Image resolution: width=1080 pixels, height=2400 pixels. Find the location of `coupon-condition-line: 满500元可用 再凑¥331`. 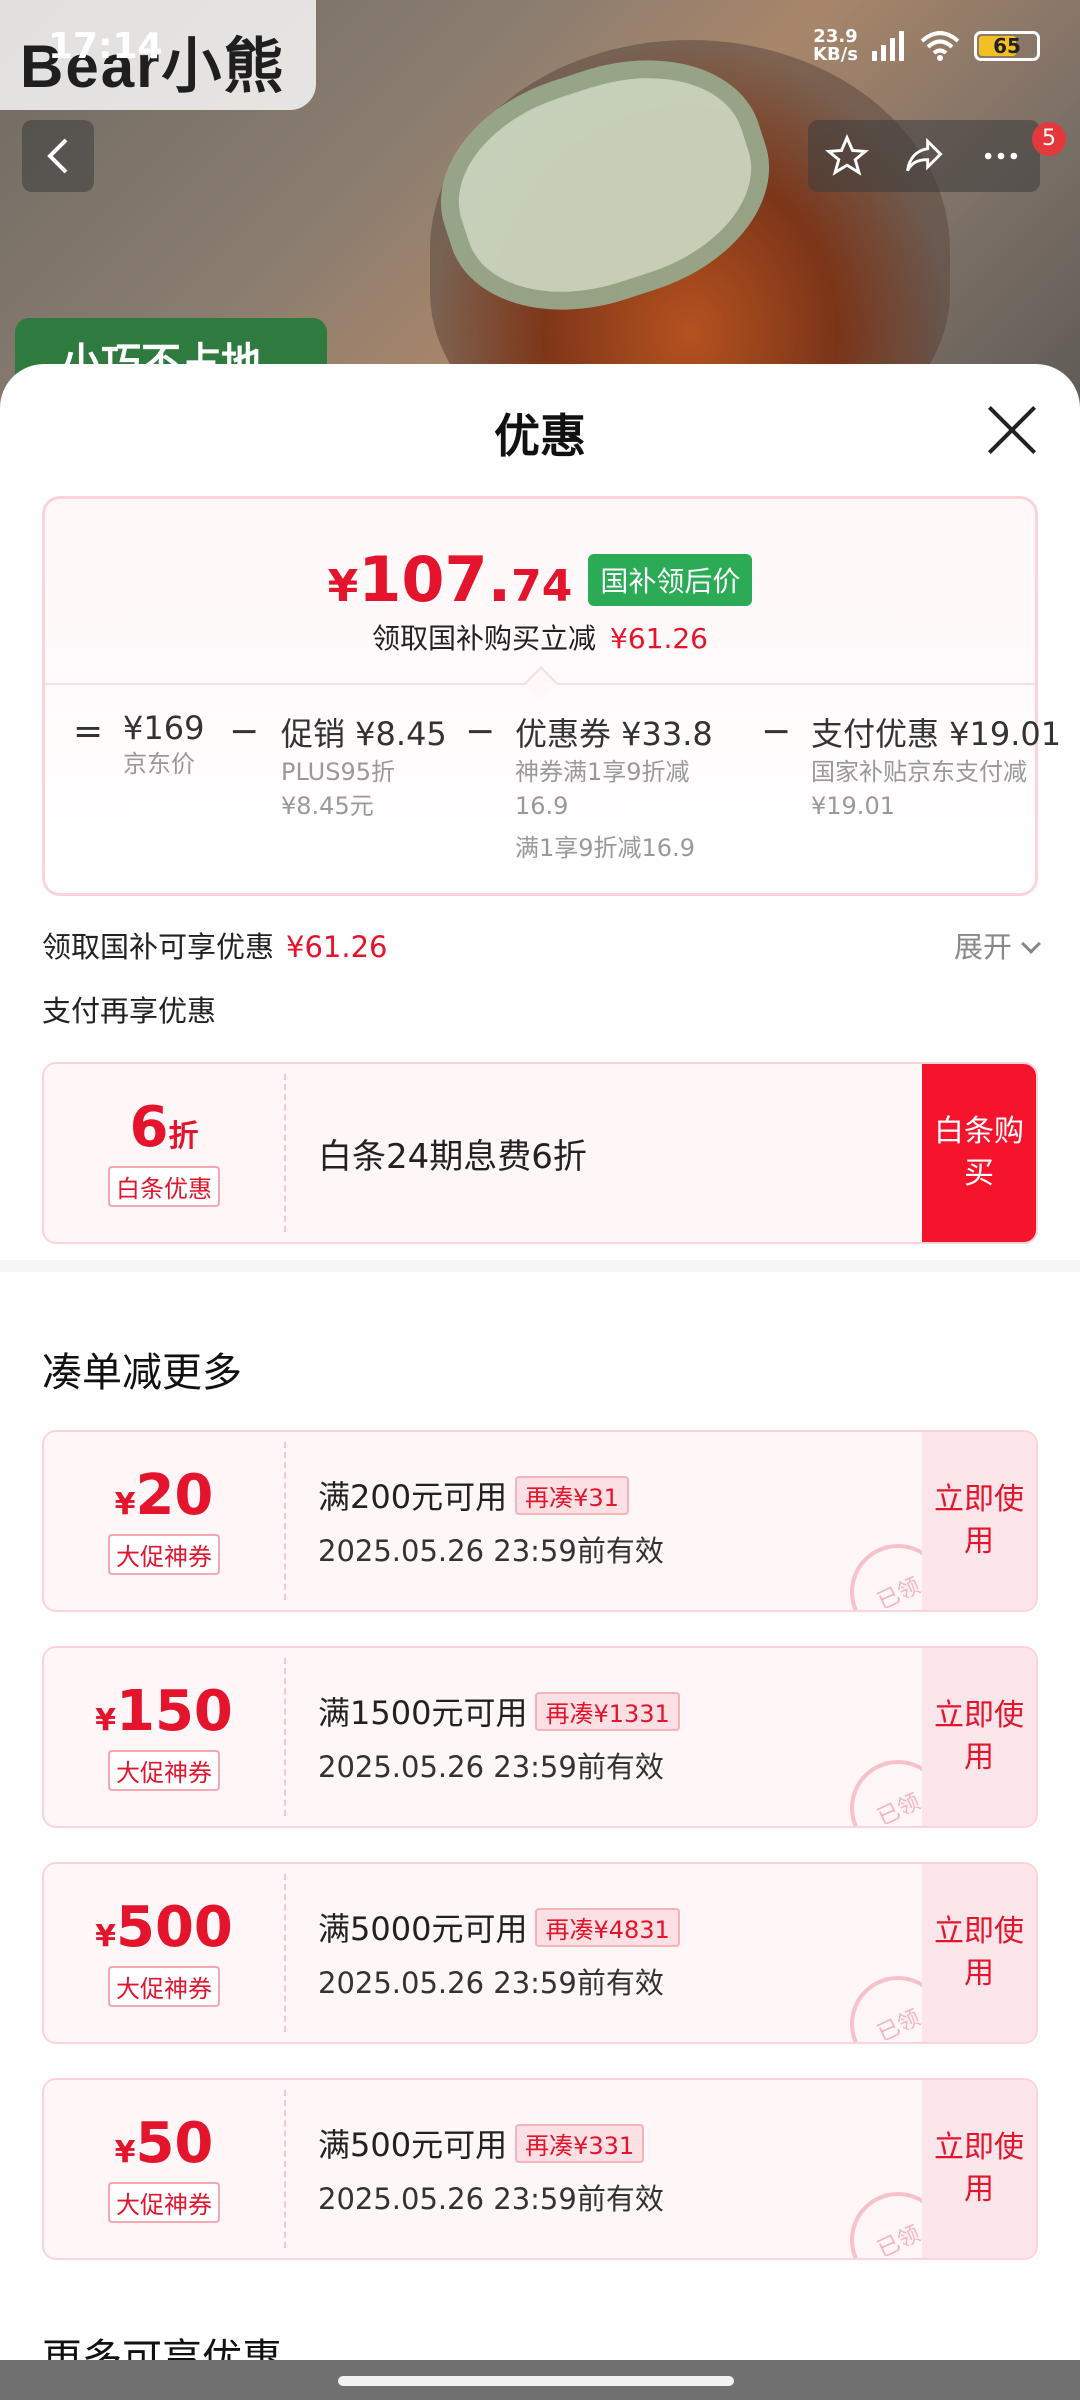

coupon-condition-line: 满500元可用 再凑¥331 is located at coordinates (491, 2143).